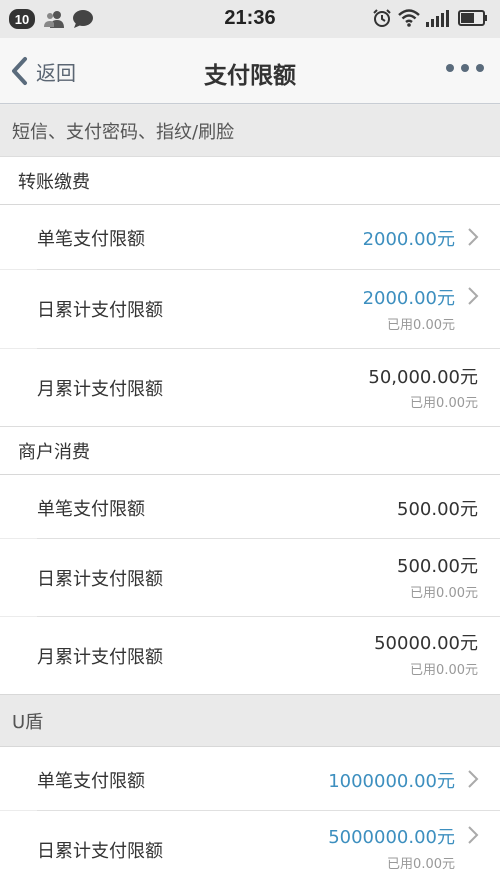  I want to click on page-title: 支付限额, so click(250, 76).